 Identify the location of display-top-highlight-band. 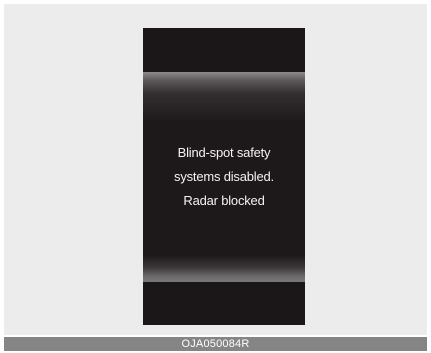
(224, 96).